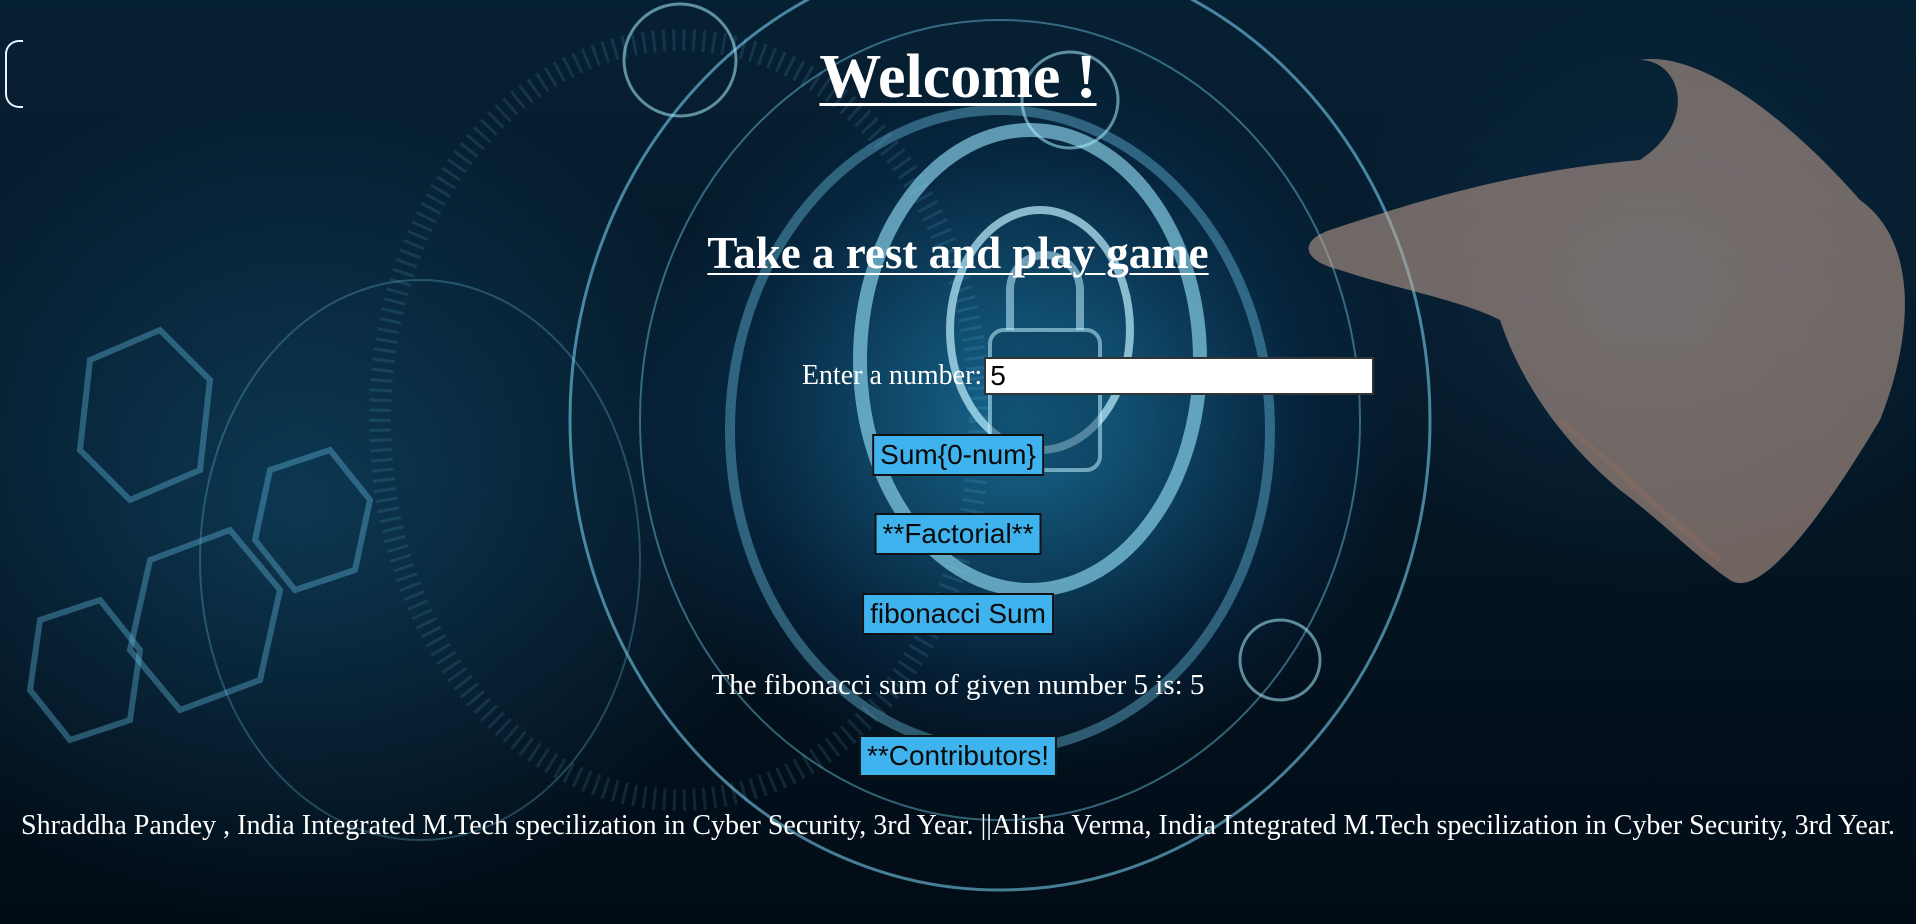  Describe the element at coordinates (958, 534) in the screenshot. I see `factorial-button: **Factorial**` at that location.